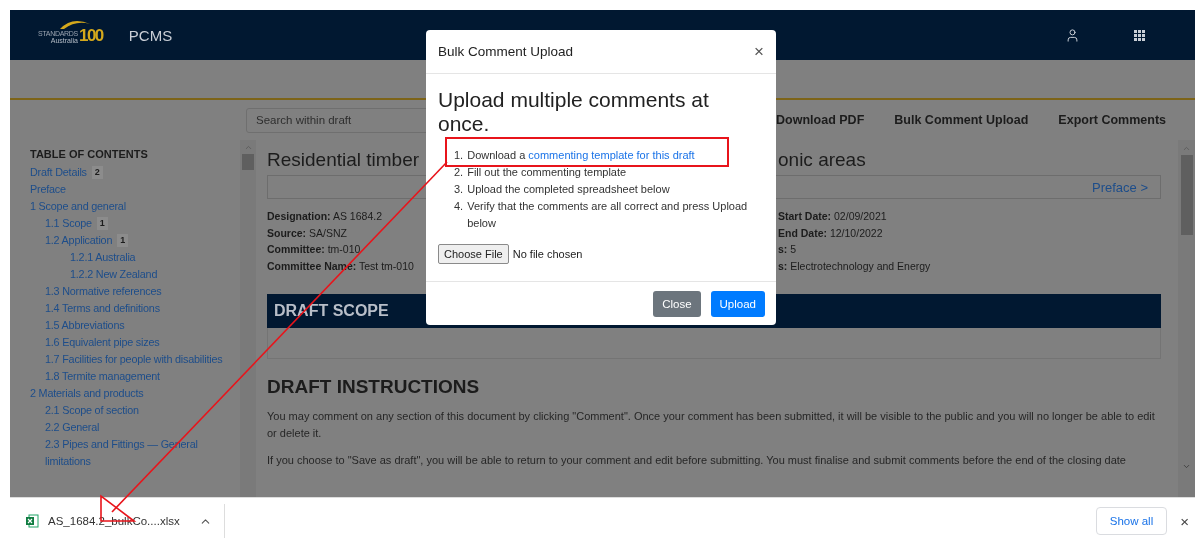 Image resolution: width=1203 pixels, height=544 pixels. I want to click on detail-text: s: 5, so click(788, 249).